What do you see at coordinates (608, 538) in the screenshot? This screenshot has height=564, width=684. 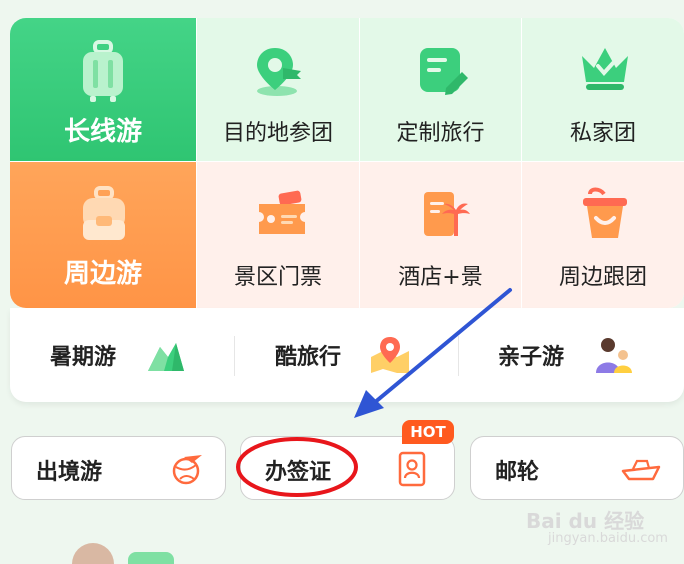 I see `watermark-url: jingyan.baidu.com` at bounding box center [608, 538].